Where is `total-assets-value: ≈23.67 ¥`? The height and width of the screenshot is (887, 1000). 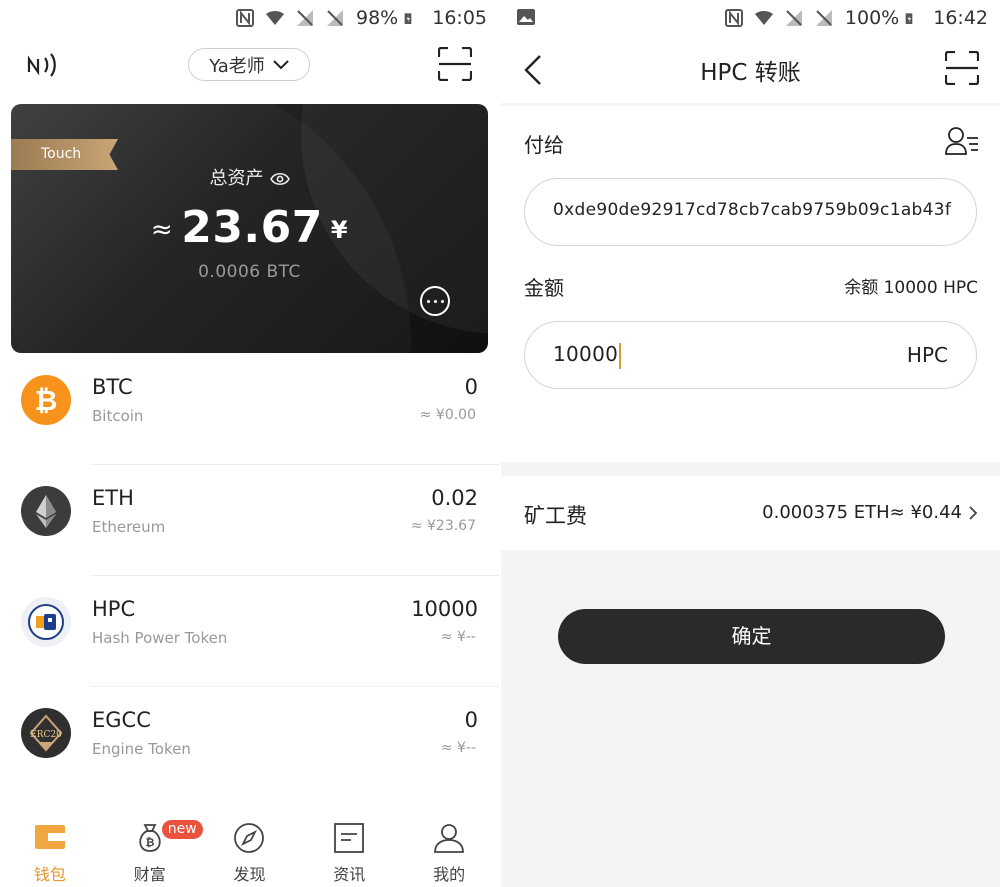
total-assets-value: ≈23.67 ¥ is located at coordinates (249, 227).